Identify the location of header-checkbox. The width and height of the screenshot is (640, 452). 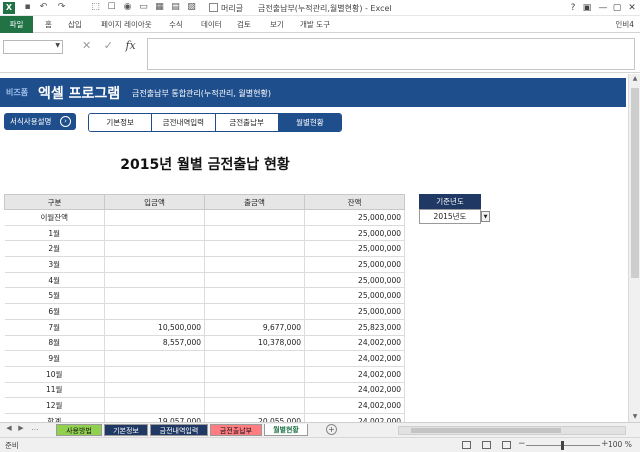
(213, 7).